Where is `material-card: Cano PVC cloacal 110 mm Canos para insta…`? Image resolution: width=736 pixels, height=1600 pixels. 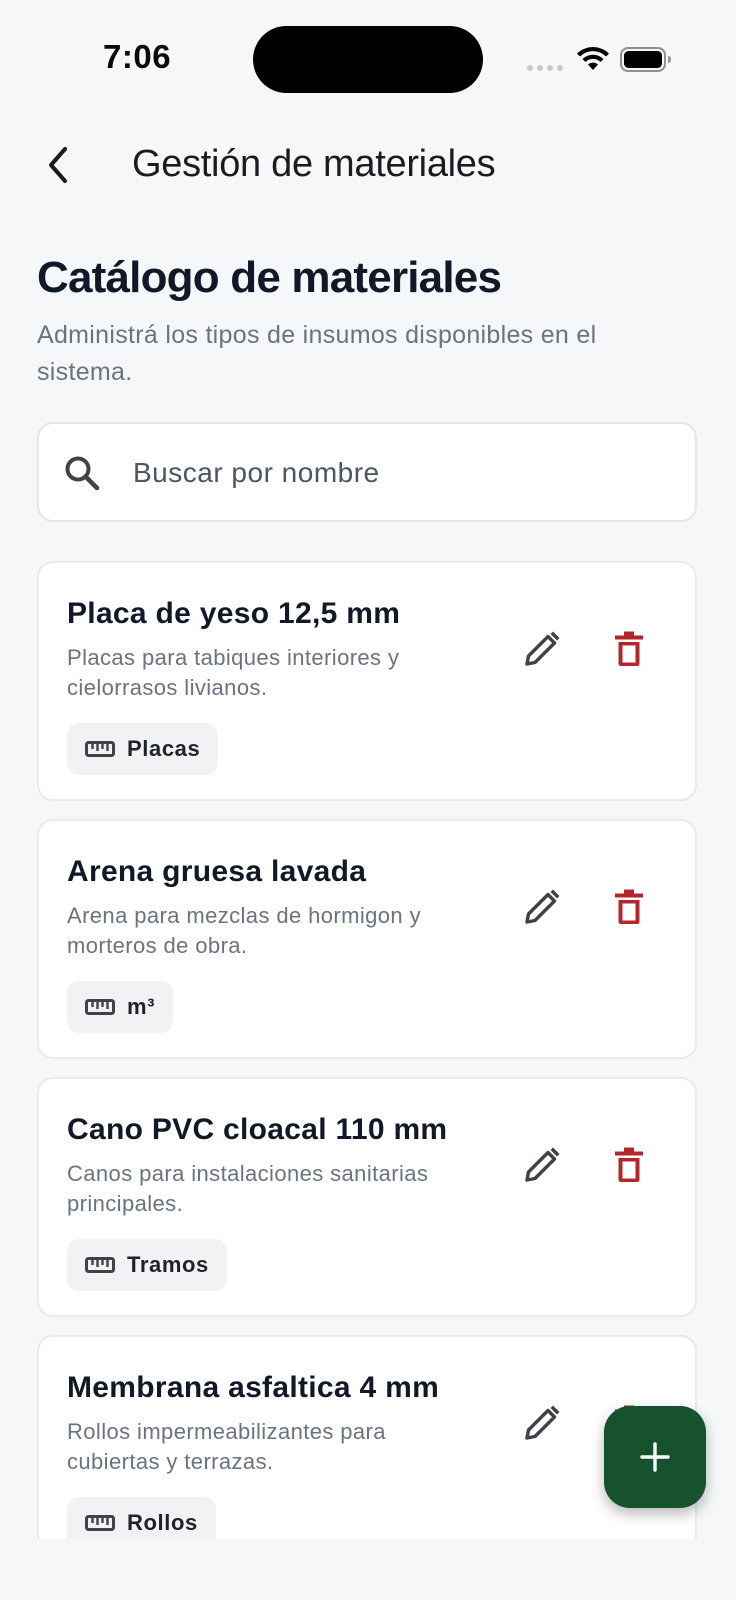 material-card: Cano PVC cloacal 110 mm Canos para insta… is located at coordinates (367, 1197).